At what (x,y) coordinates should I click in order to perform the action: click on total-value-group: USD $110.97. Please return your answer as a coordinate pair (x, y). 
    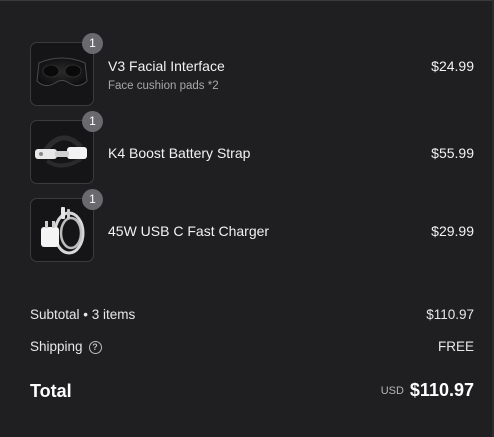
    Looking at the image, I should click on (427, 390).